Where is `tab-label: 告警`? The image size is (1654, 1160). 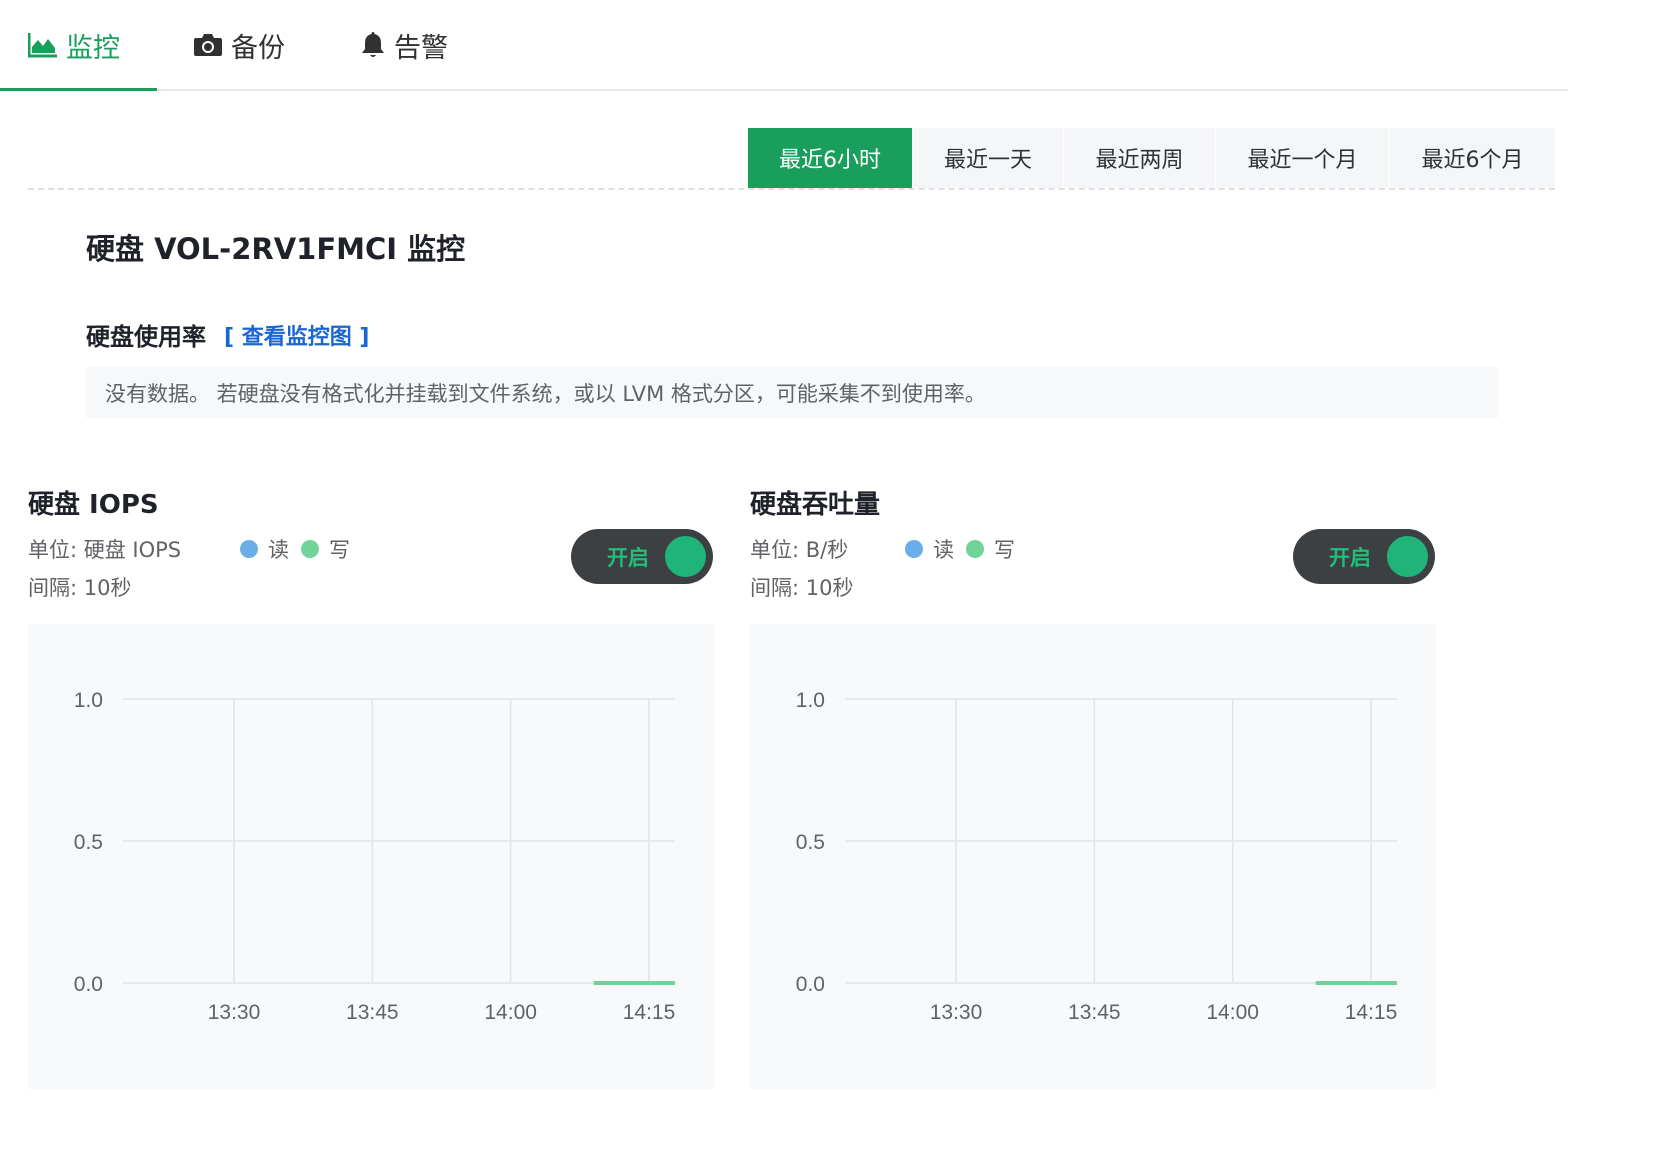 tab-label: 告警 is located at coordinates (421, 48).